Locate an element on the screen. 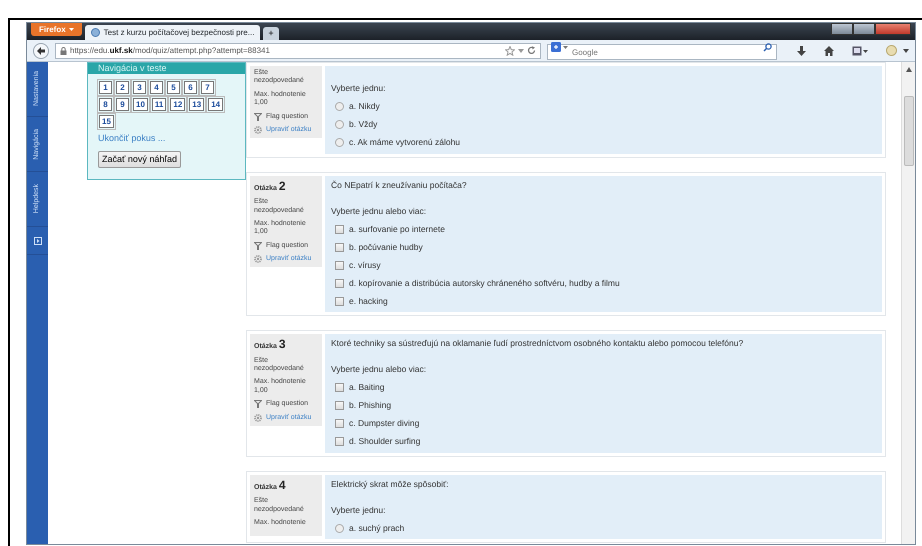  question-number-button: 7 is located at coordinates (207, 87).